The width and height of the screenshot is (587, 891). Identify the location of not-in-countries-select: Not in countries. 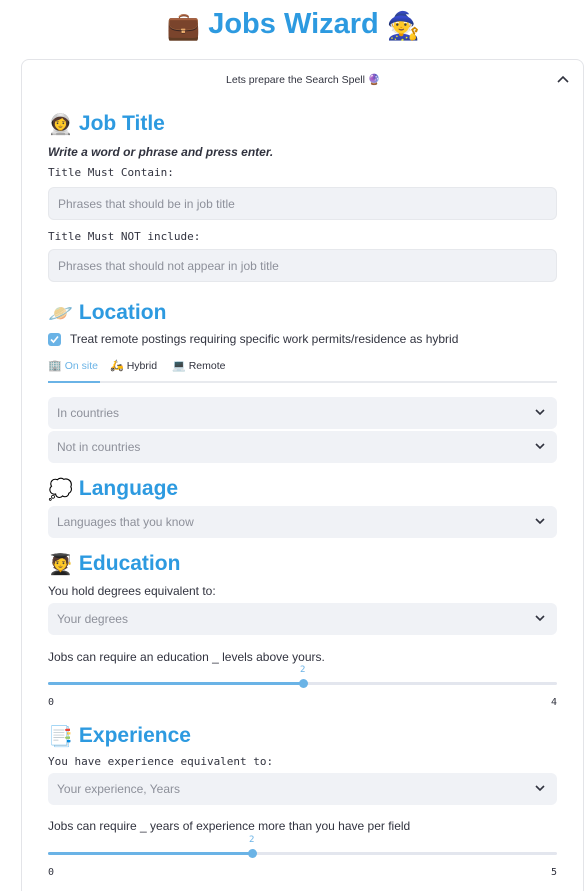
(302, 447).